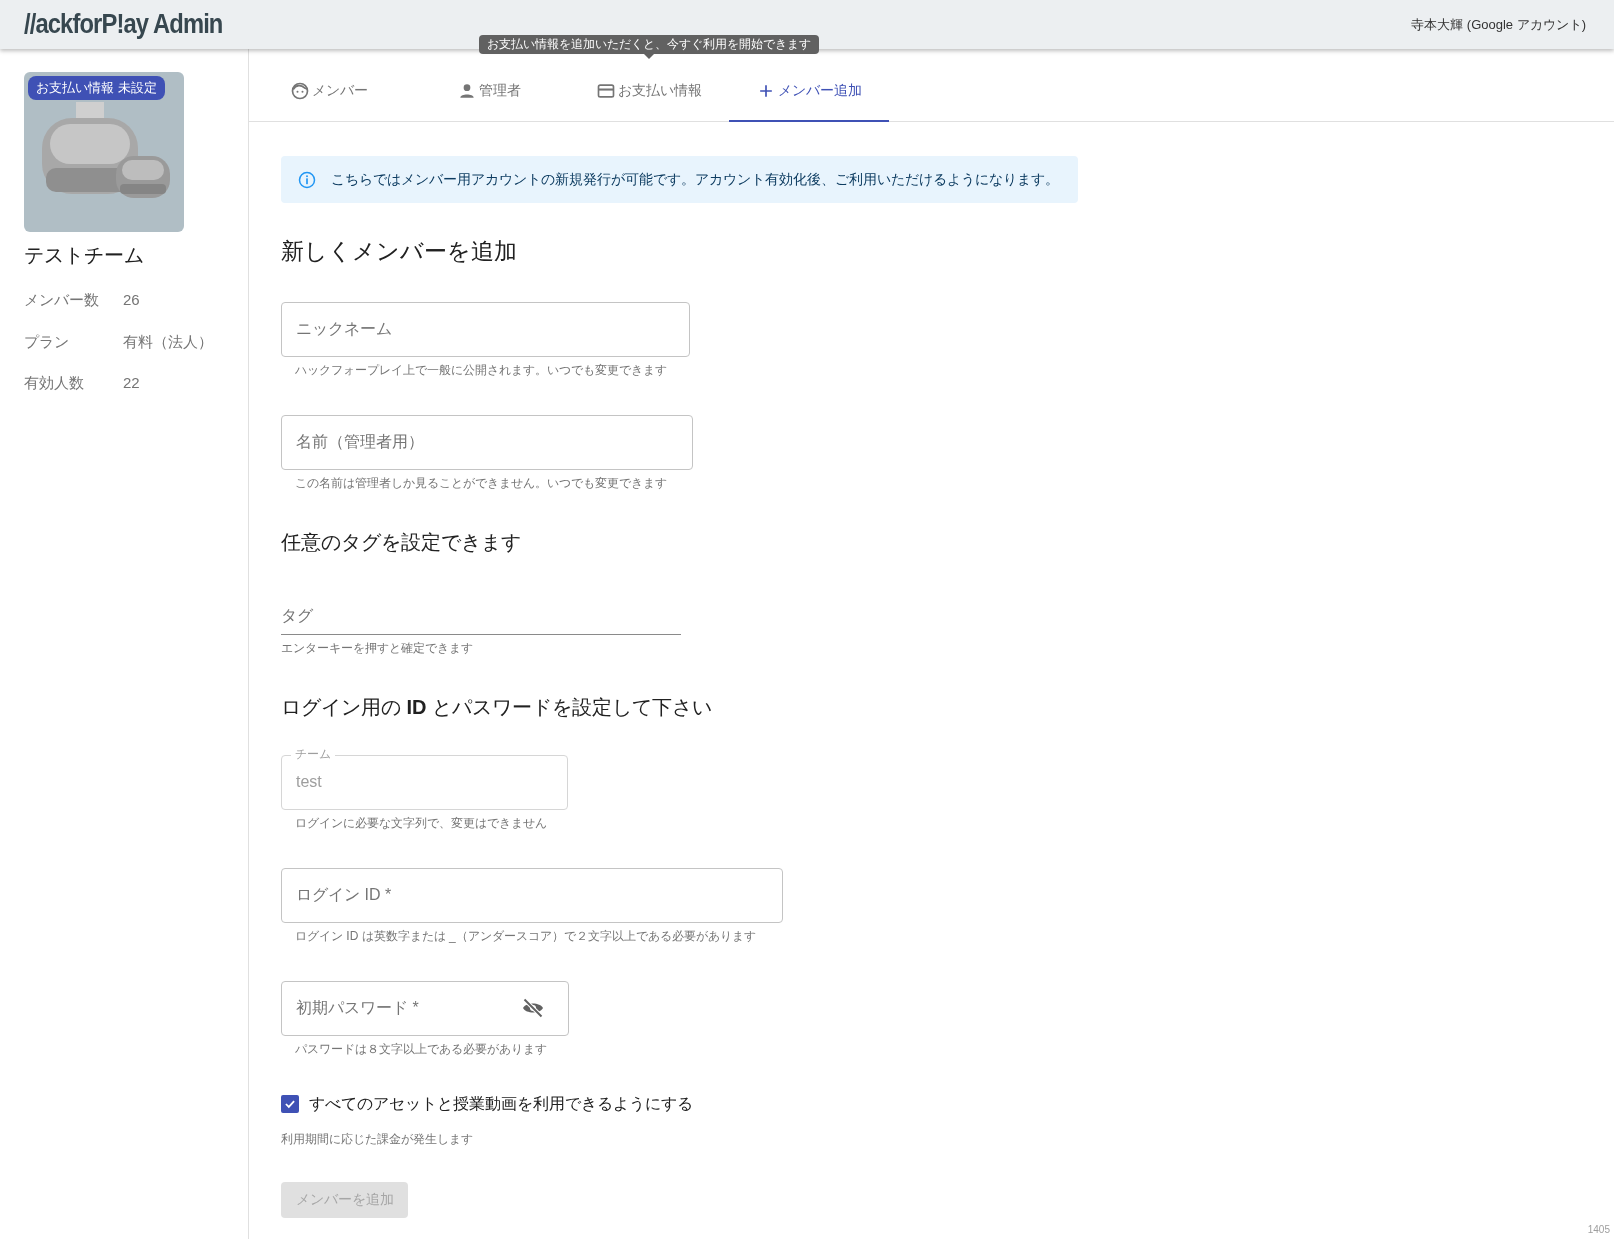 This screenshot has height=1239, width=1614. What do you see at coordinates (809, 91) in the screenshot?
I see `tab: メンバー追加` at bounding box center [809, 91].